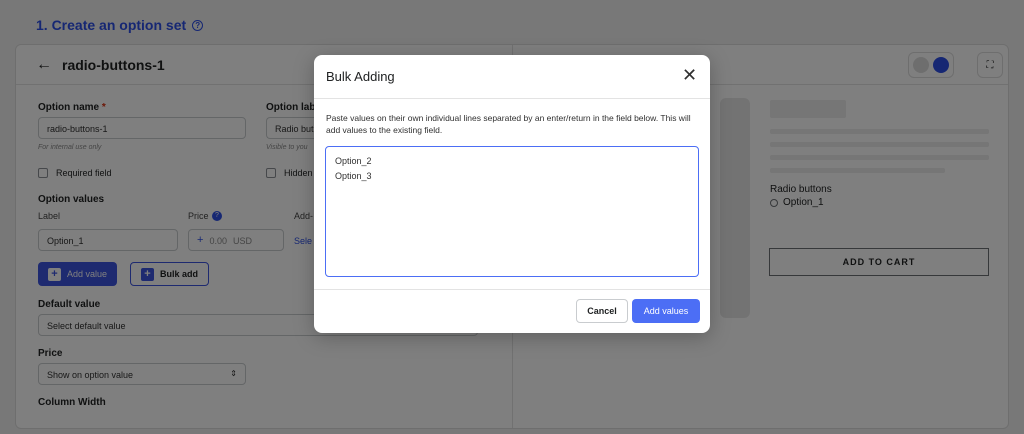 This screenshot has height=434, width=1024. What do you see at coordinates (602, 311) in the screenshot?
I see `cancel-button: Cancel` at bounding box center [602, 311].